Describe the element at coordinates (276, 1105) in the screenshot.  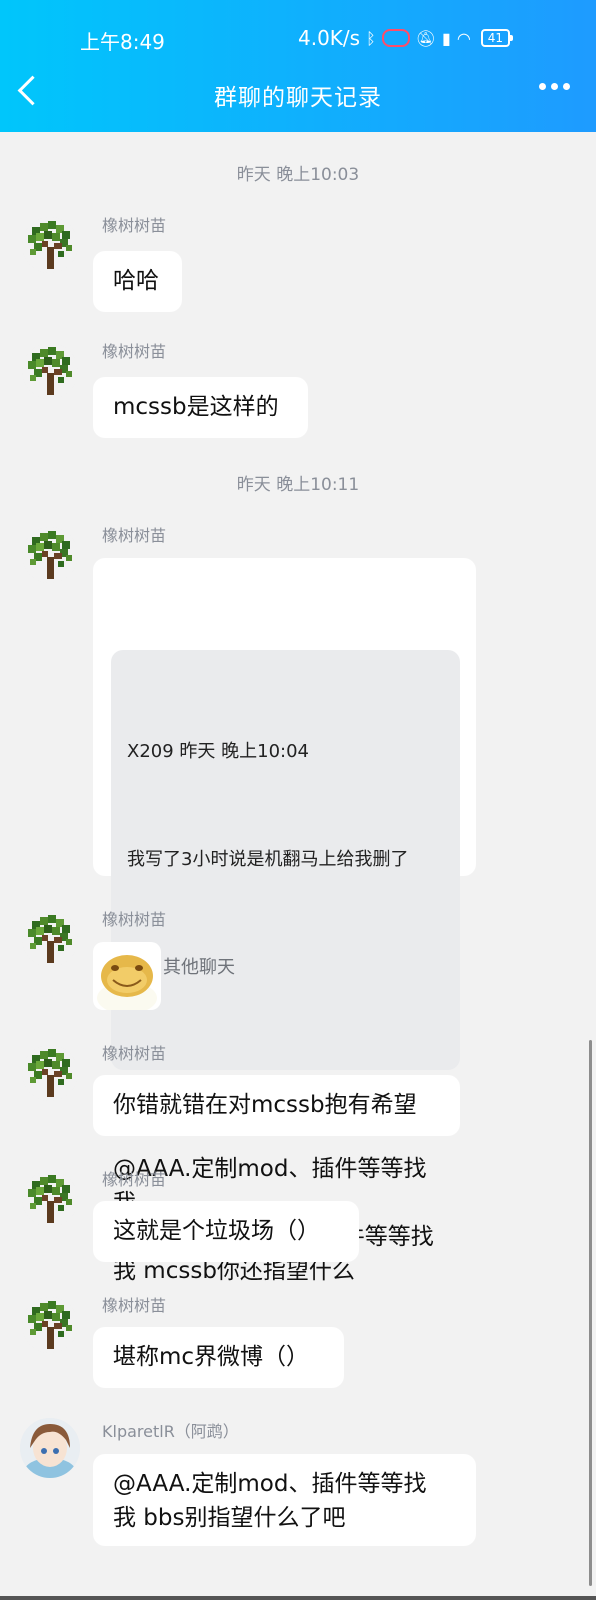
I see `message-bubble: 你错就错在对mcssb抱有希望` at that location.